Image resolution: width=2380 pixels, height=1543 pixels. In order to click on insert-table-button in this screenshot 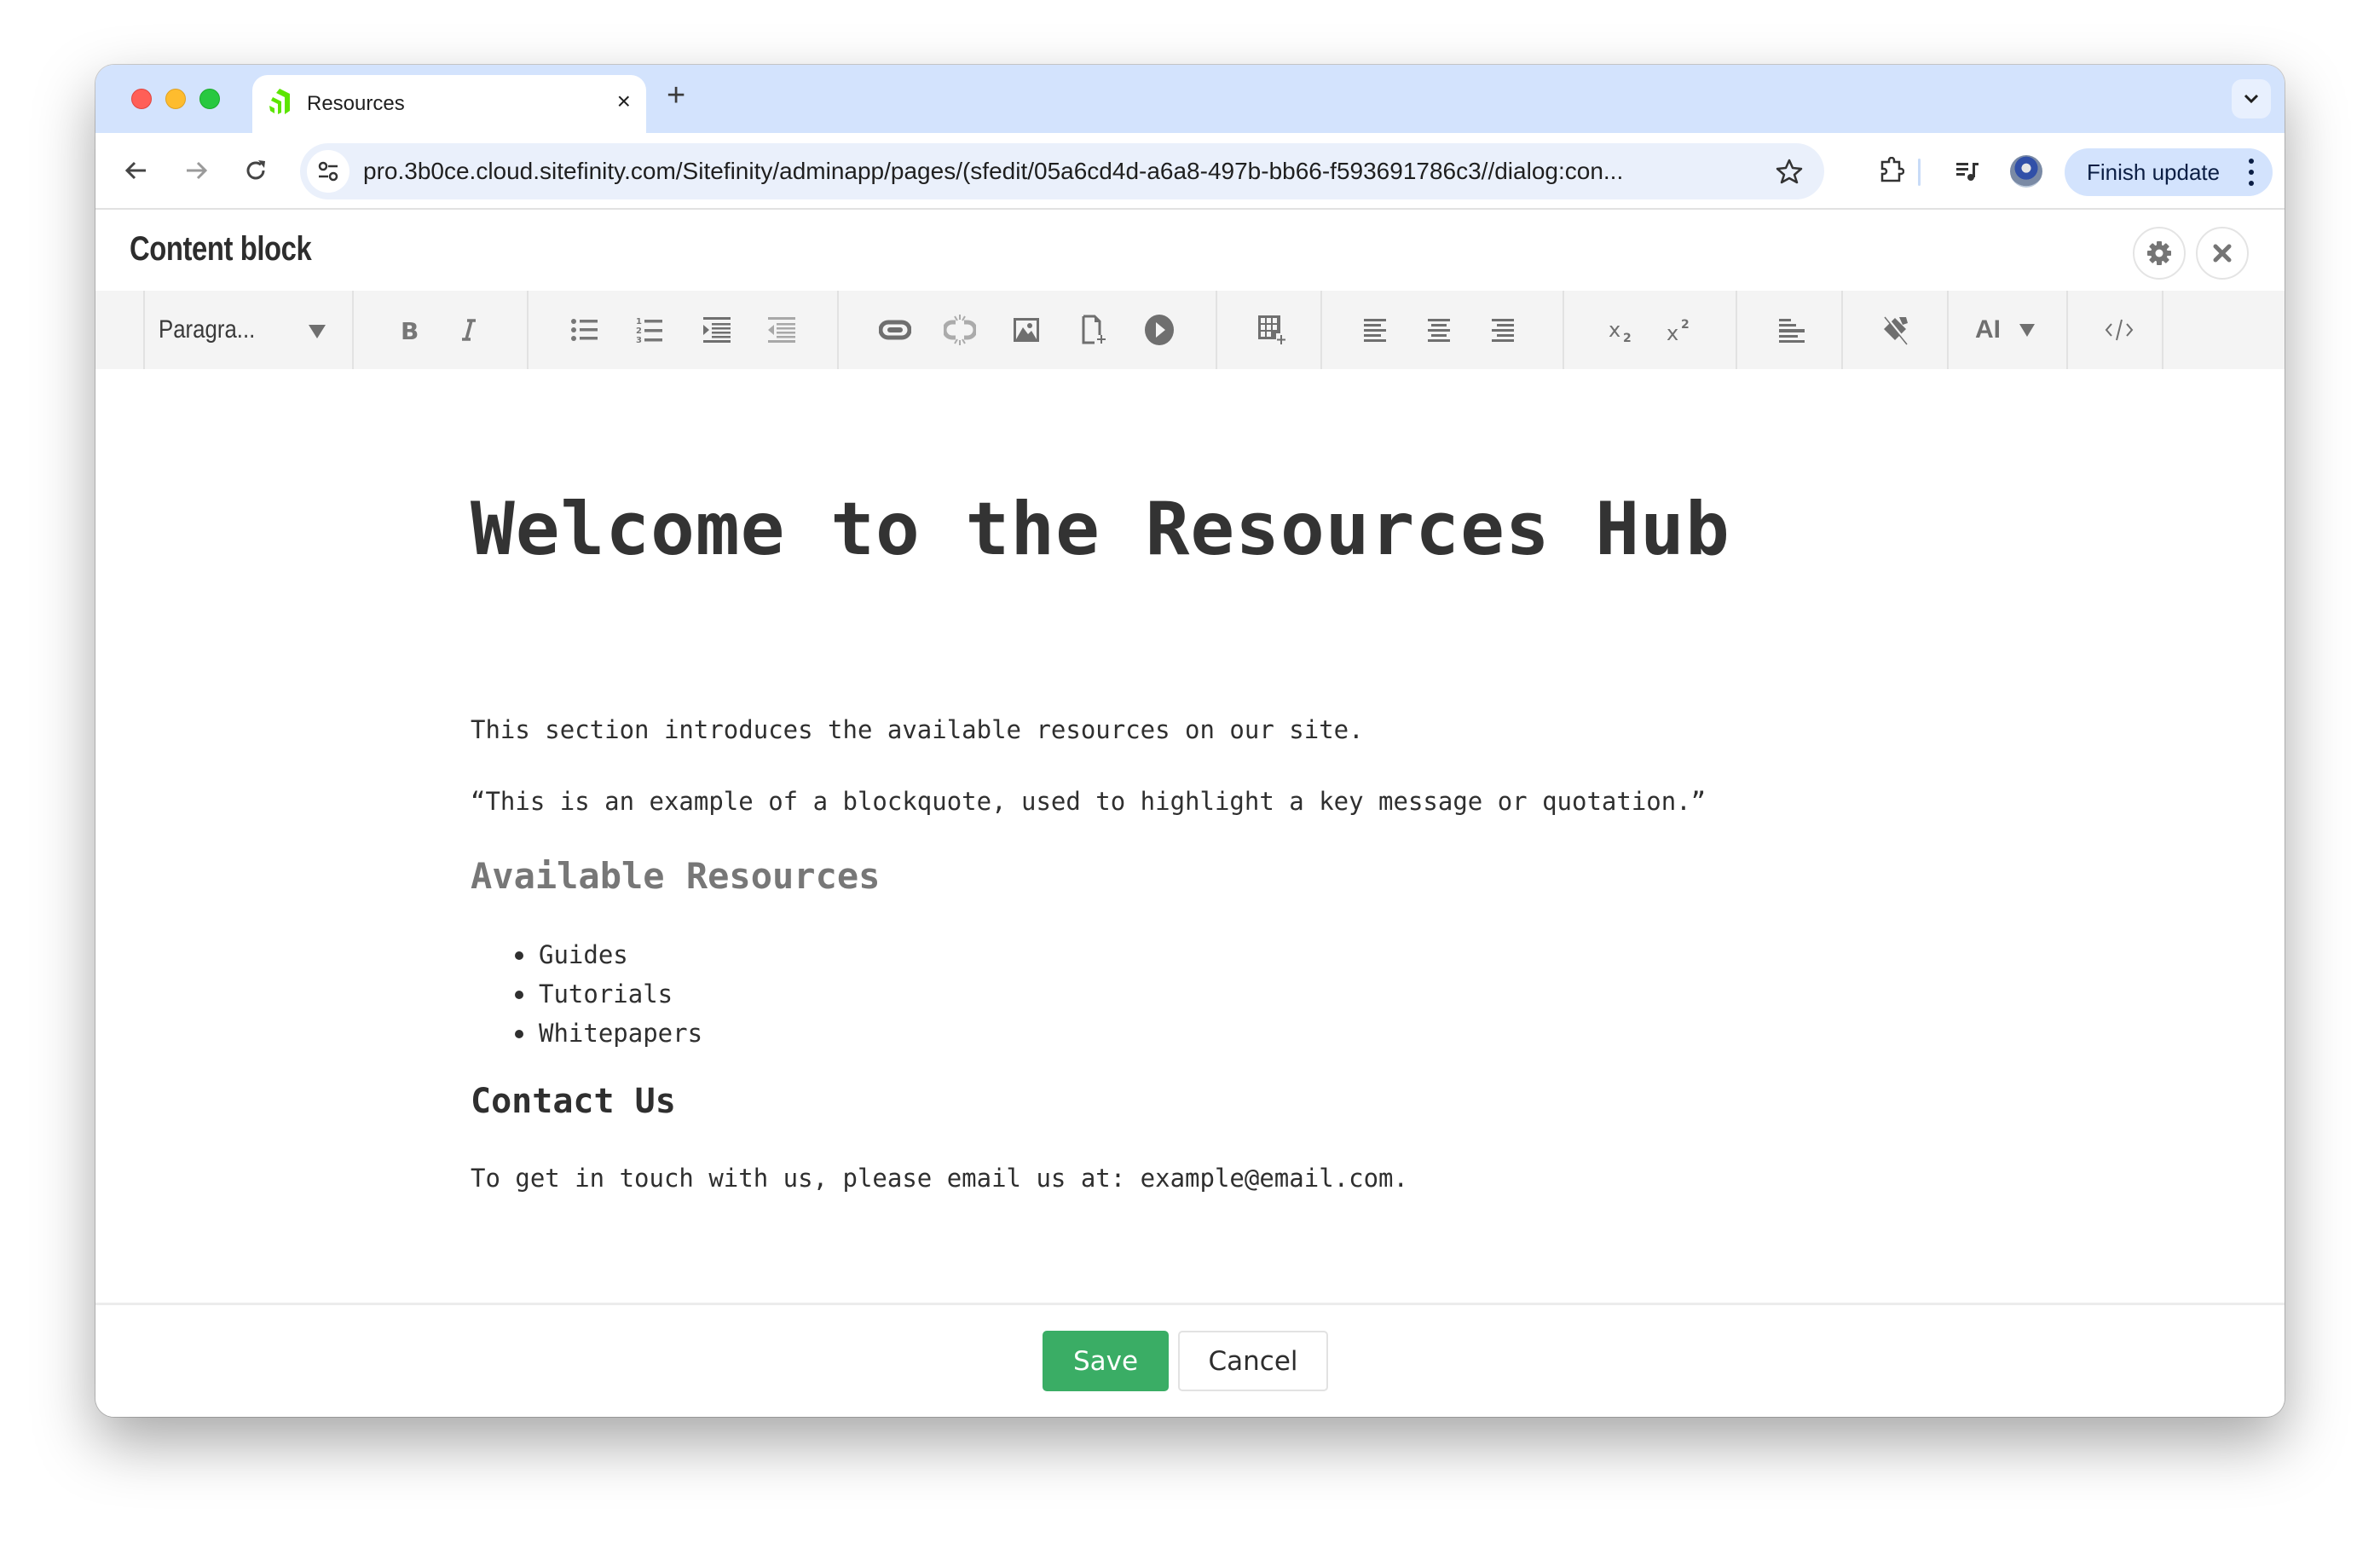, I will do `click(1271, 329)`.